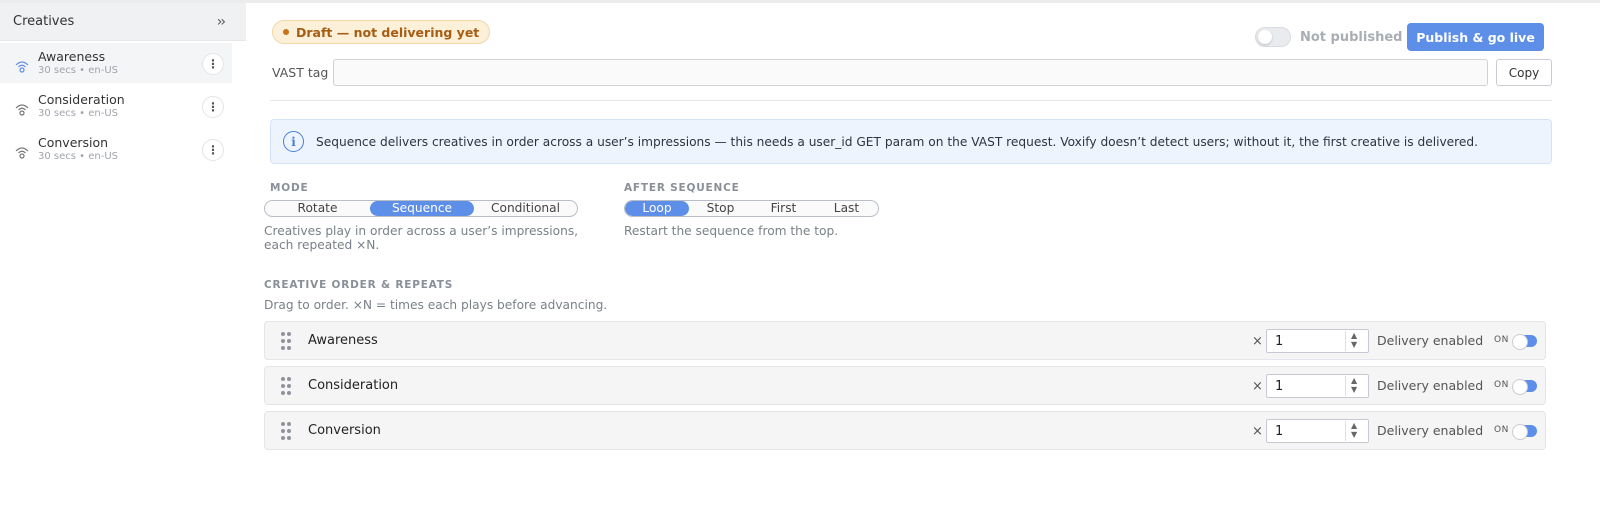 The image size is (1600, 520). Describe the element at coordinates (388, 32) in the screenshot. I see `draft-badge-text: Draft — not delivering yet` at that location.